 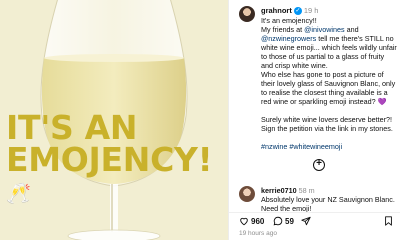 I want to click on comment-count: 59, so click(x=289, y=221).